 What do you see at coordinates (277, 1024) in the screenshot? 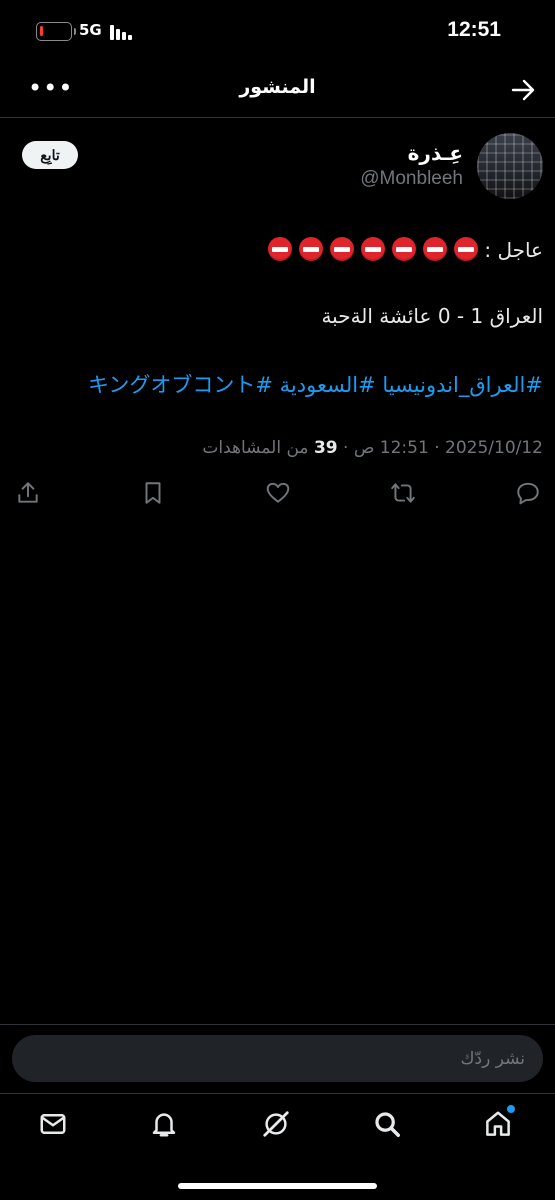
I see `divider` at bounding box center [277, 1024].